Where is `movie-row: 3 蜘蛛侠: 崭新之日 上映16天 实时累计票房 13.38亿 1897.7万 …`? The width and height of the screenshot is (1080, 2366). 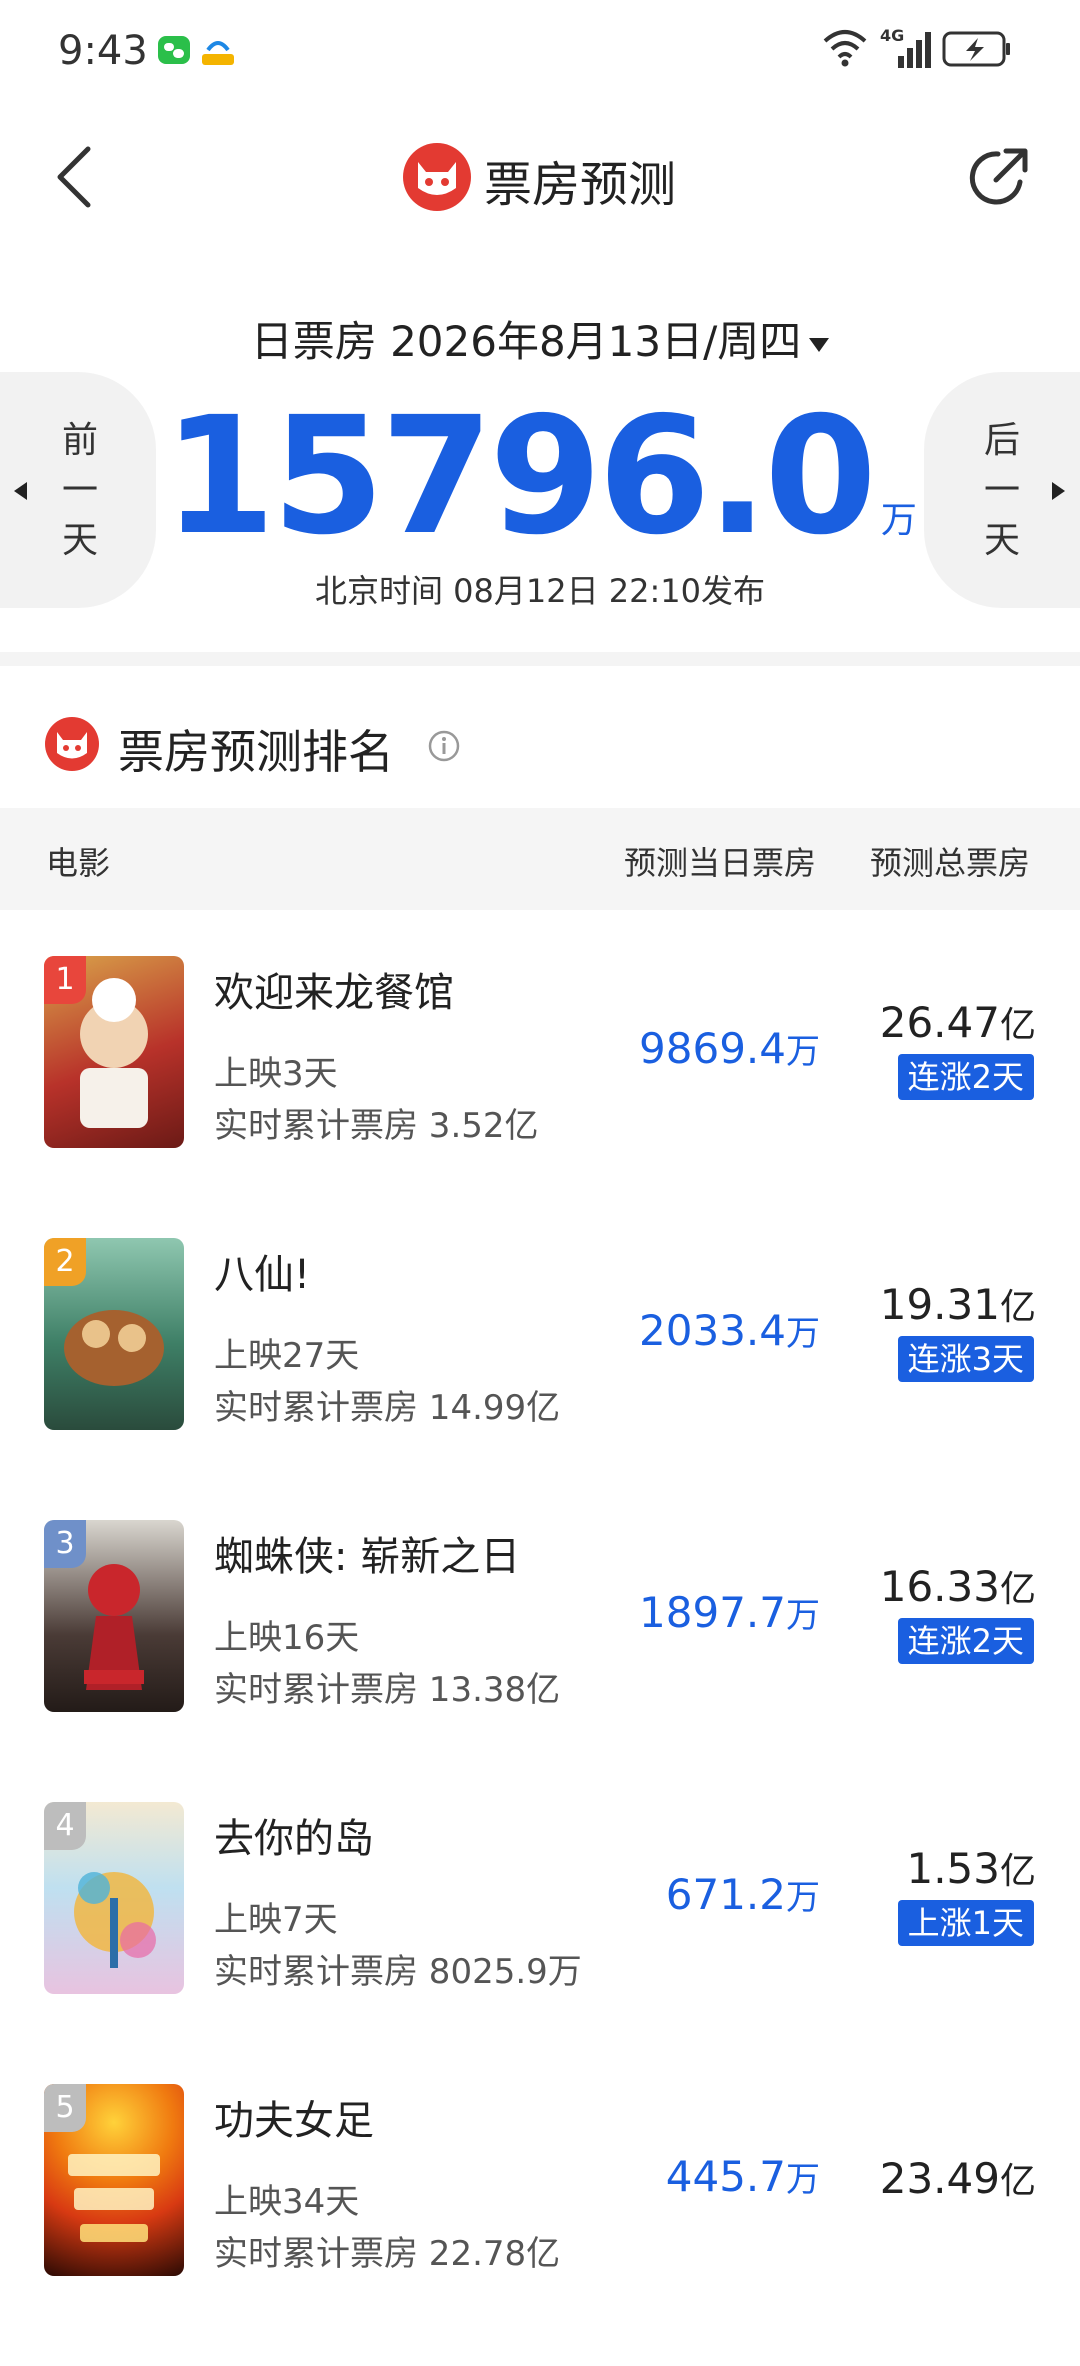
movie-row: 3 蜘蛛侠: 崭新之日 上映16天 实时累计票房 13.38亿 1897.7万 … is located at coordinates (540, 1661).